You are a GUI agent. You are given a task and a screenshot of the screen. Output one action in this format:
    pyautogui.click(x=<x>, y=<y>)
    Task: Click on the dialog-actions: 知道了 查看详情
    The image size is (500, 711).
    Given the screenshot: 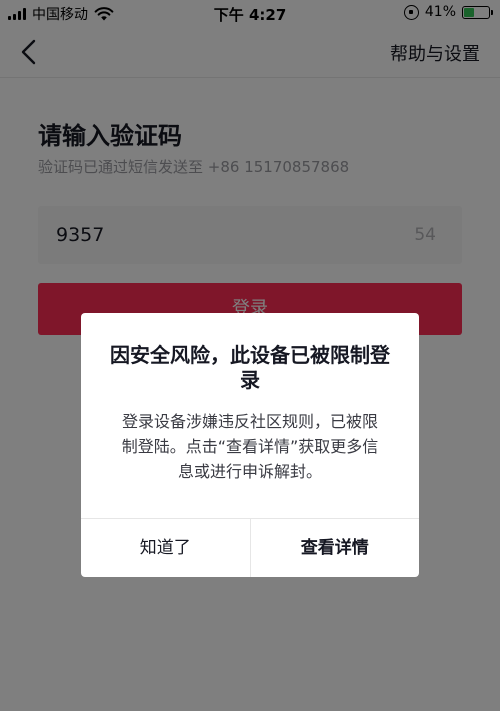 What is the action you would take?
    pyautogui.click(x=250, y=547)
    